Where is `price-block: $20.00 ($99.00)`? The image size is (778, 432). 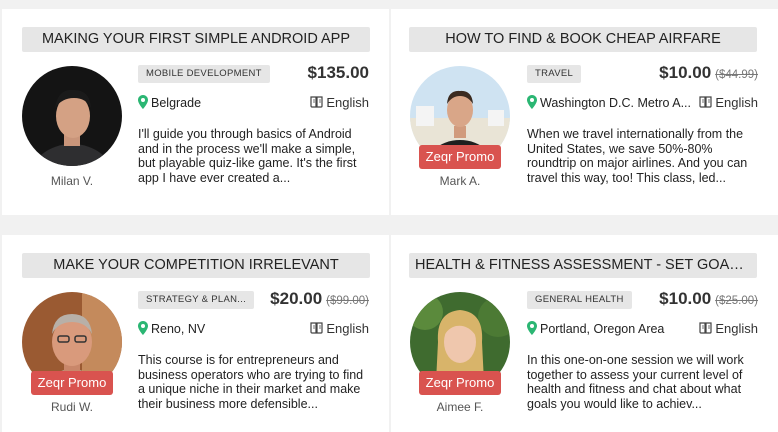
price-block: $20.00 ($99.00) is located at coordinates (319, 299).